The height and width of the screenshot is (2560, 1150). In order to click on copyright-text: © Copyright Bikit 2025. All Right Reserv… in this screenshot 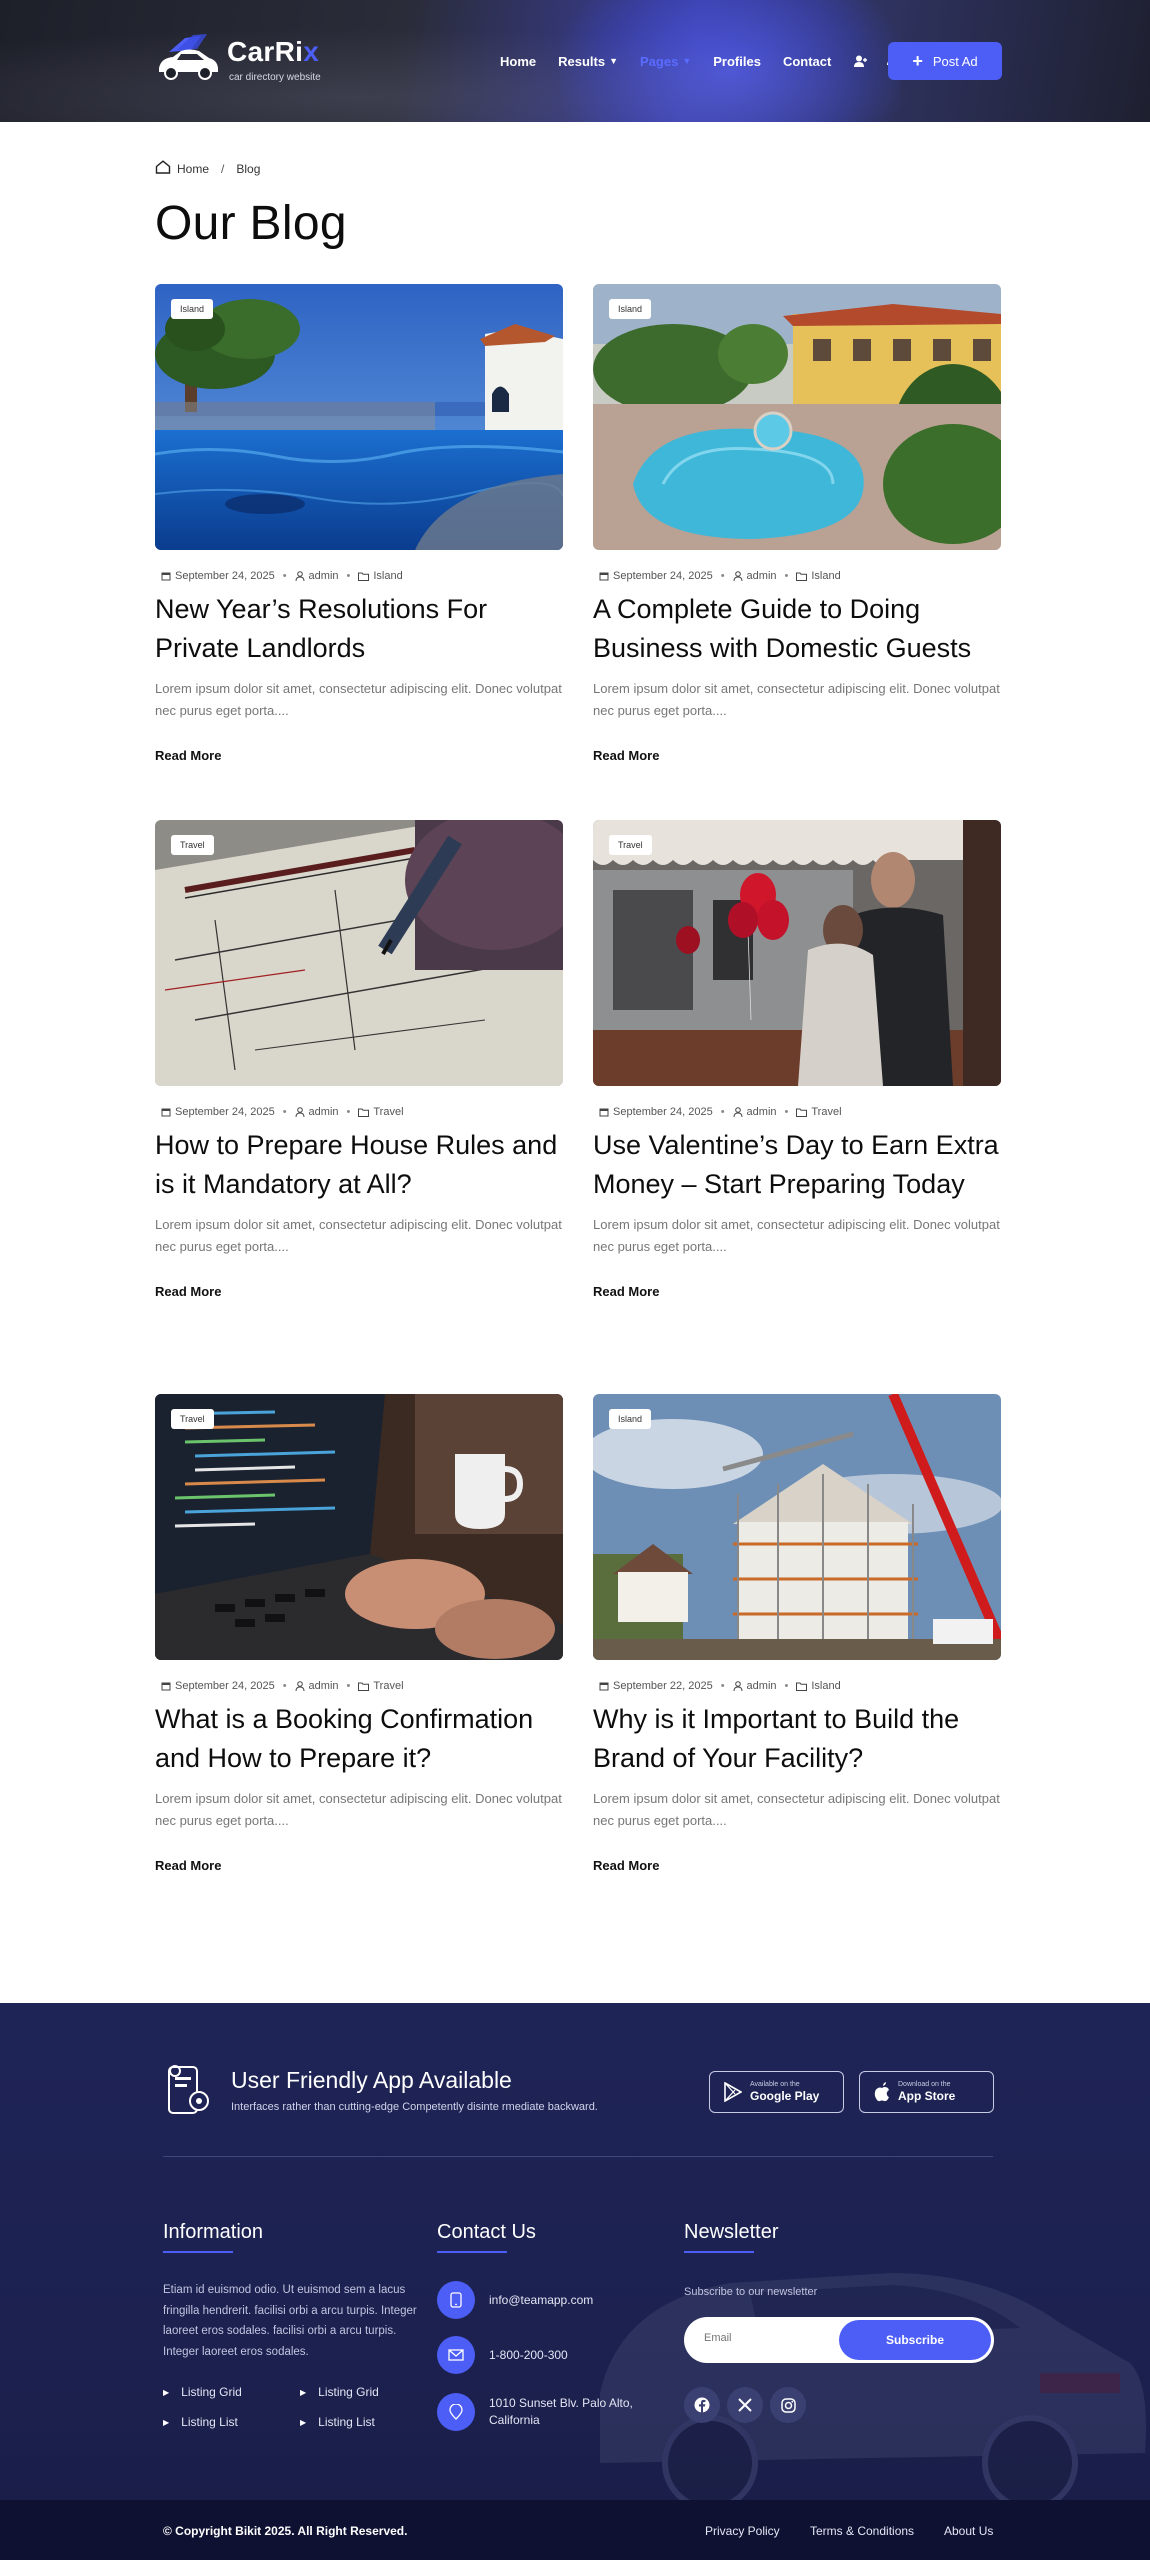, I will do `click(285, 2531)`.